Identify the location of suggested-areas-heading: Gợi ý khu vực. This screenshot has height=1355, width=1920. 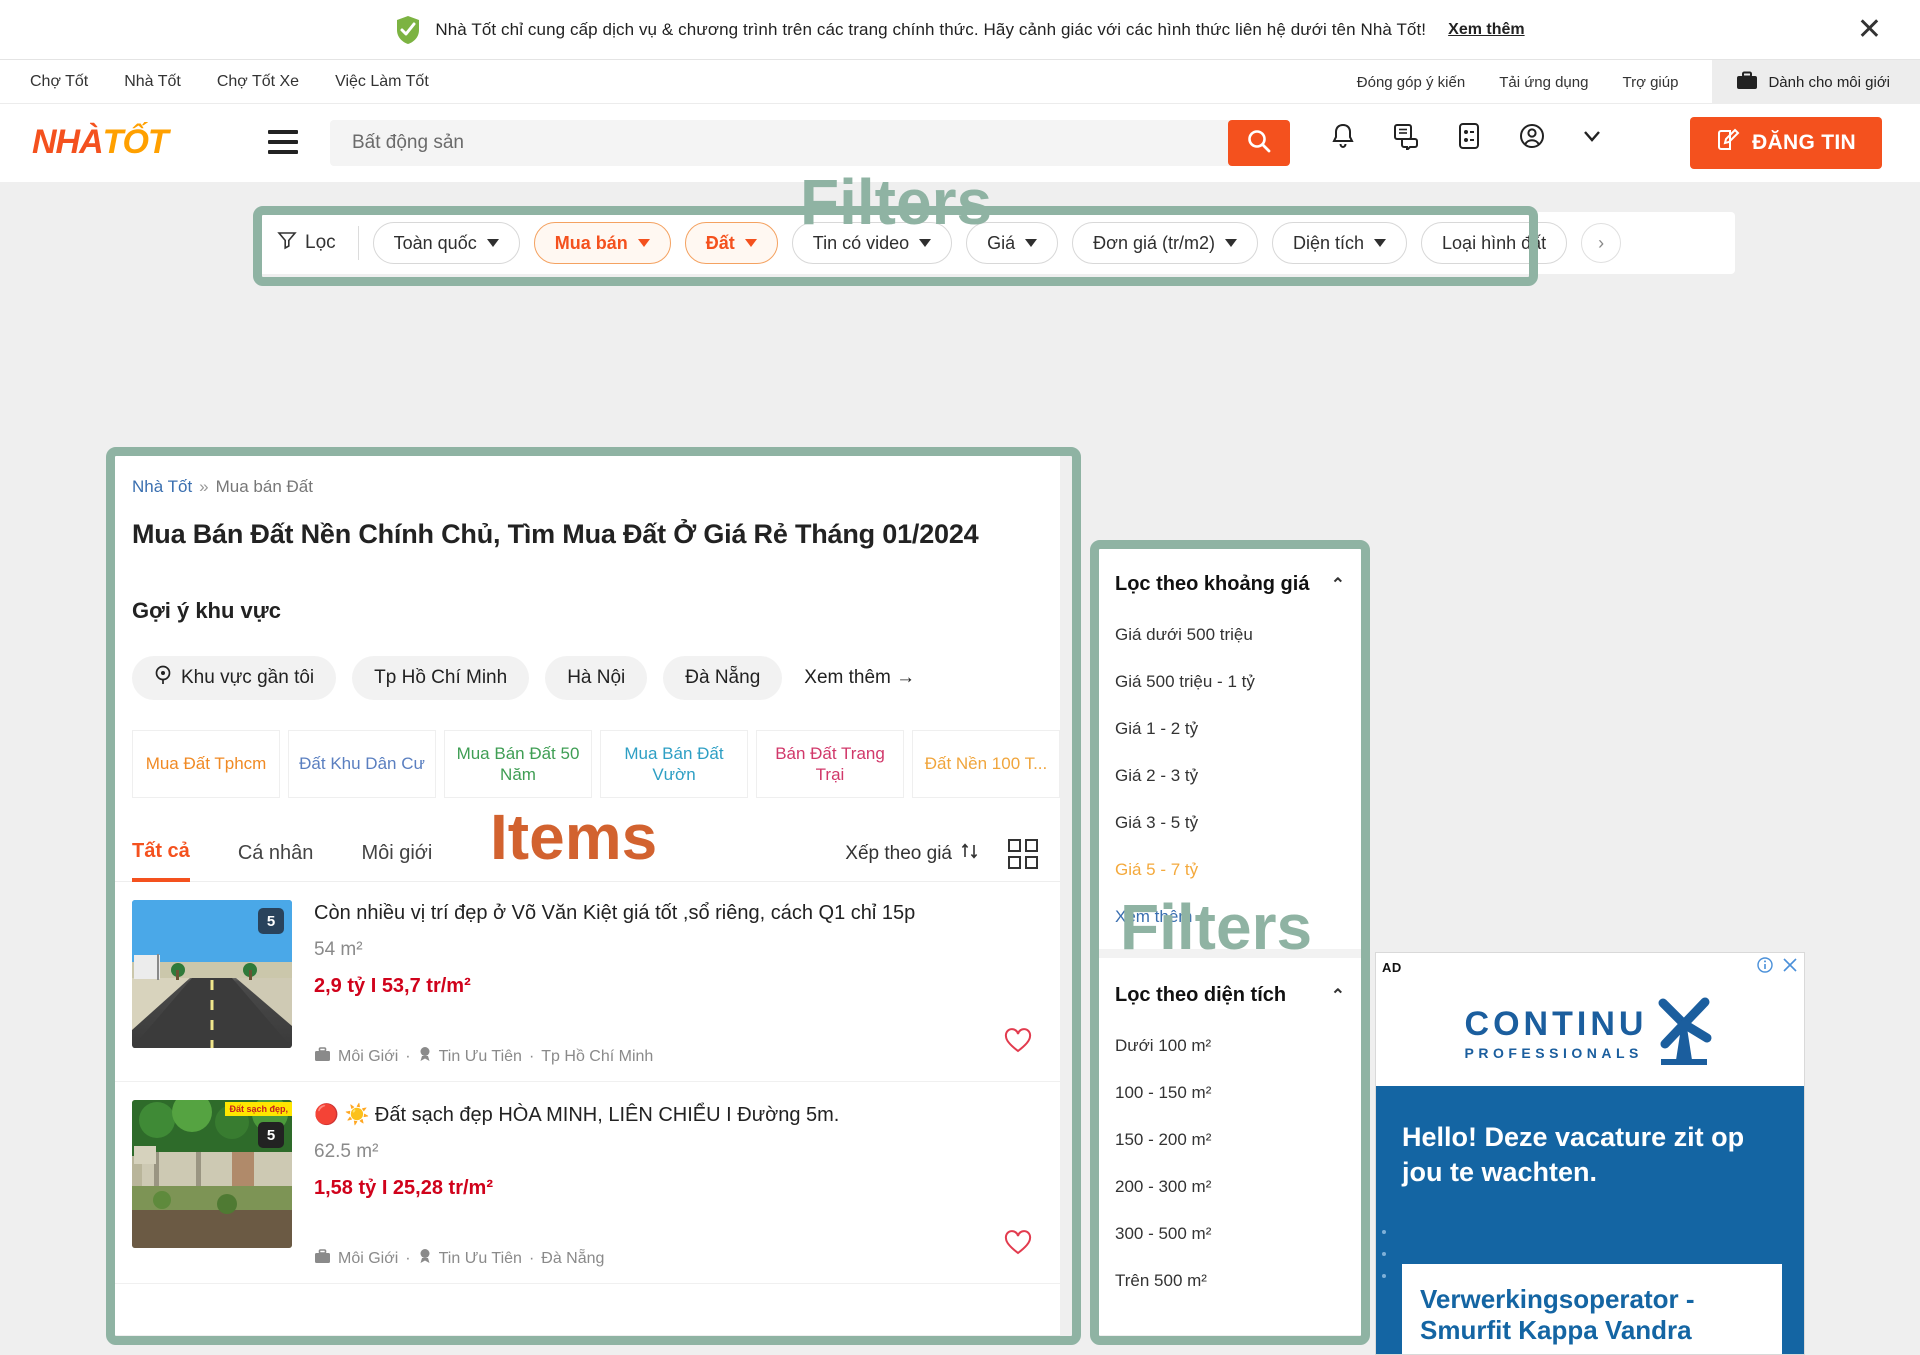
(206, 610).